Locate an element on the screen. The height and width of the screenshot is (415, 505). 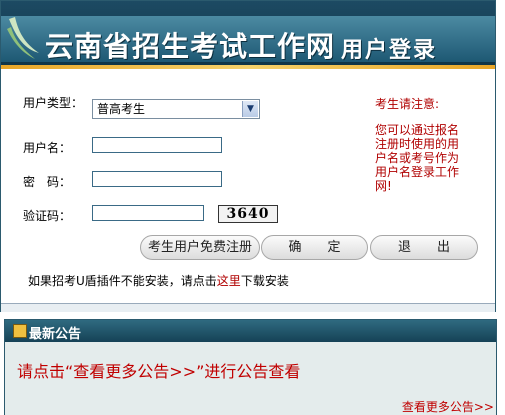
hint-text: 如果招考U盾插件不能安装，请点击 is located at coordinates (122, 281).